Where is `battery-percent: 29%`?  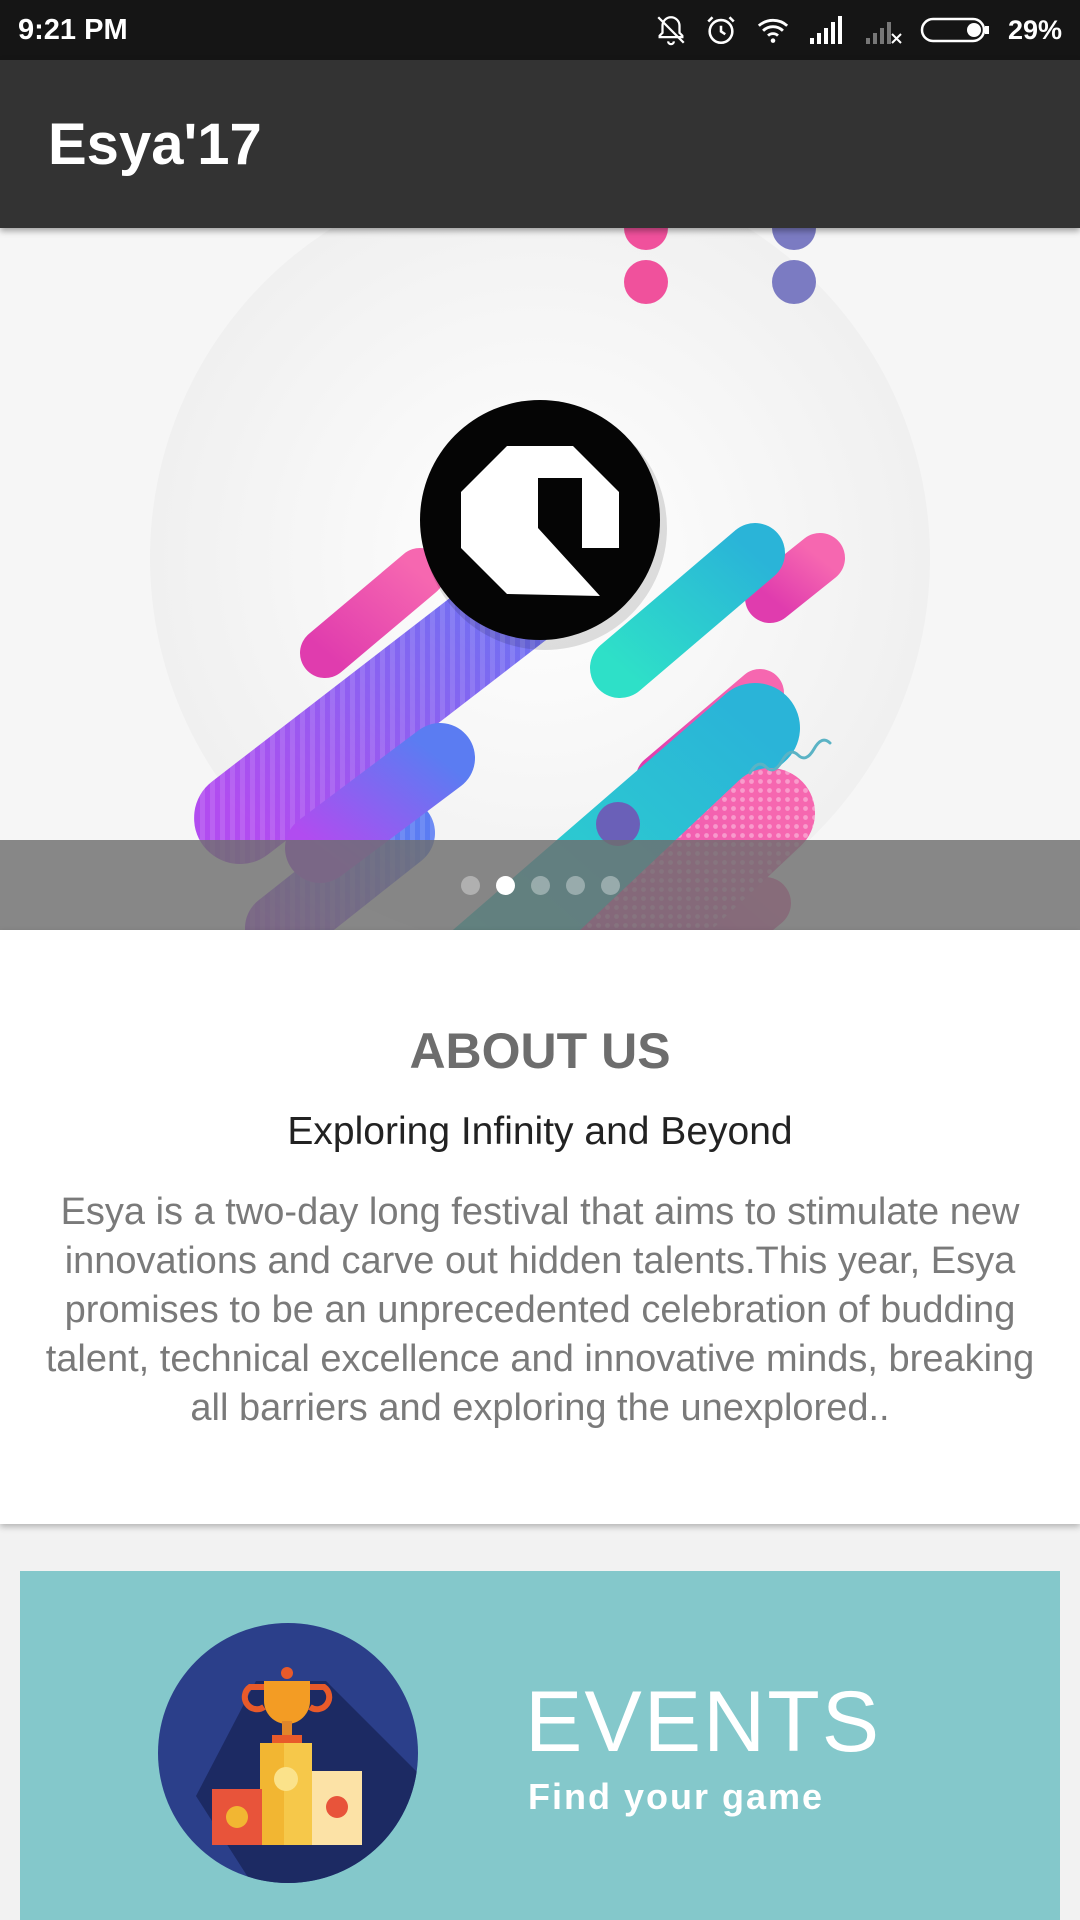
battery-percent: 29% is located at coordinates (1034, 29).